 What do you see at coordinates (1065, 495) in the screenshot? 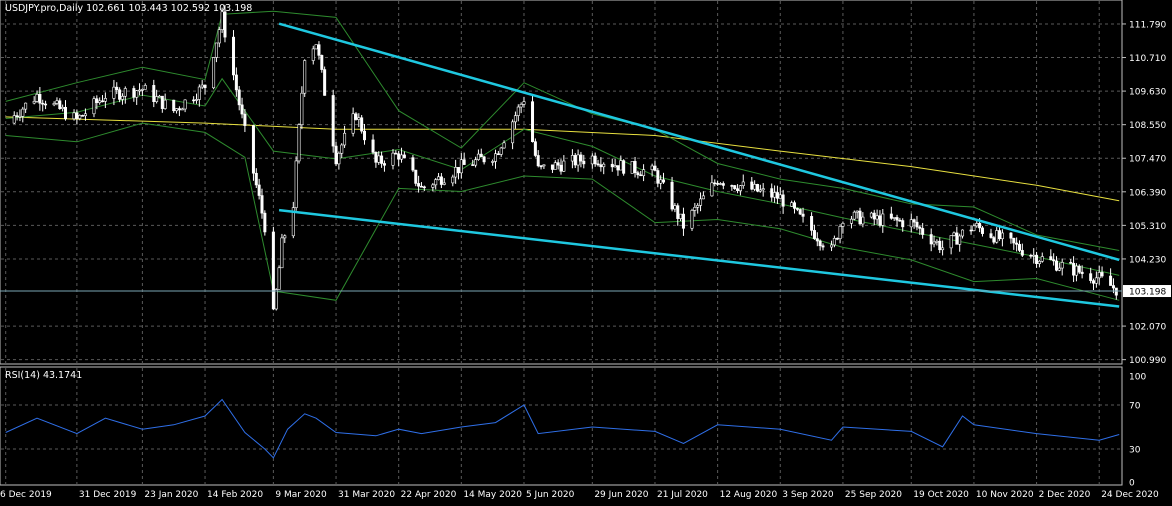
I see `x-tick-label: 2 Dec 2020` at bounding box center [1065, 495].